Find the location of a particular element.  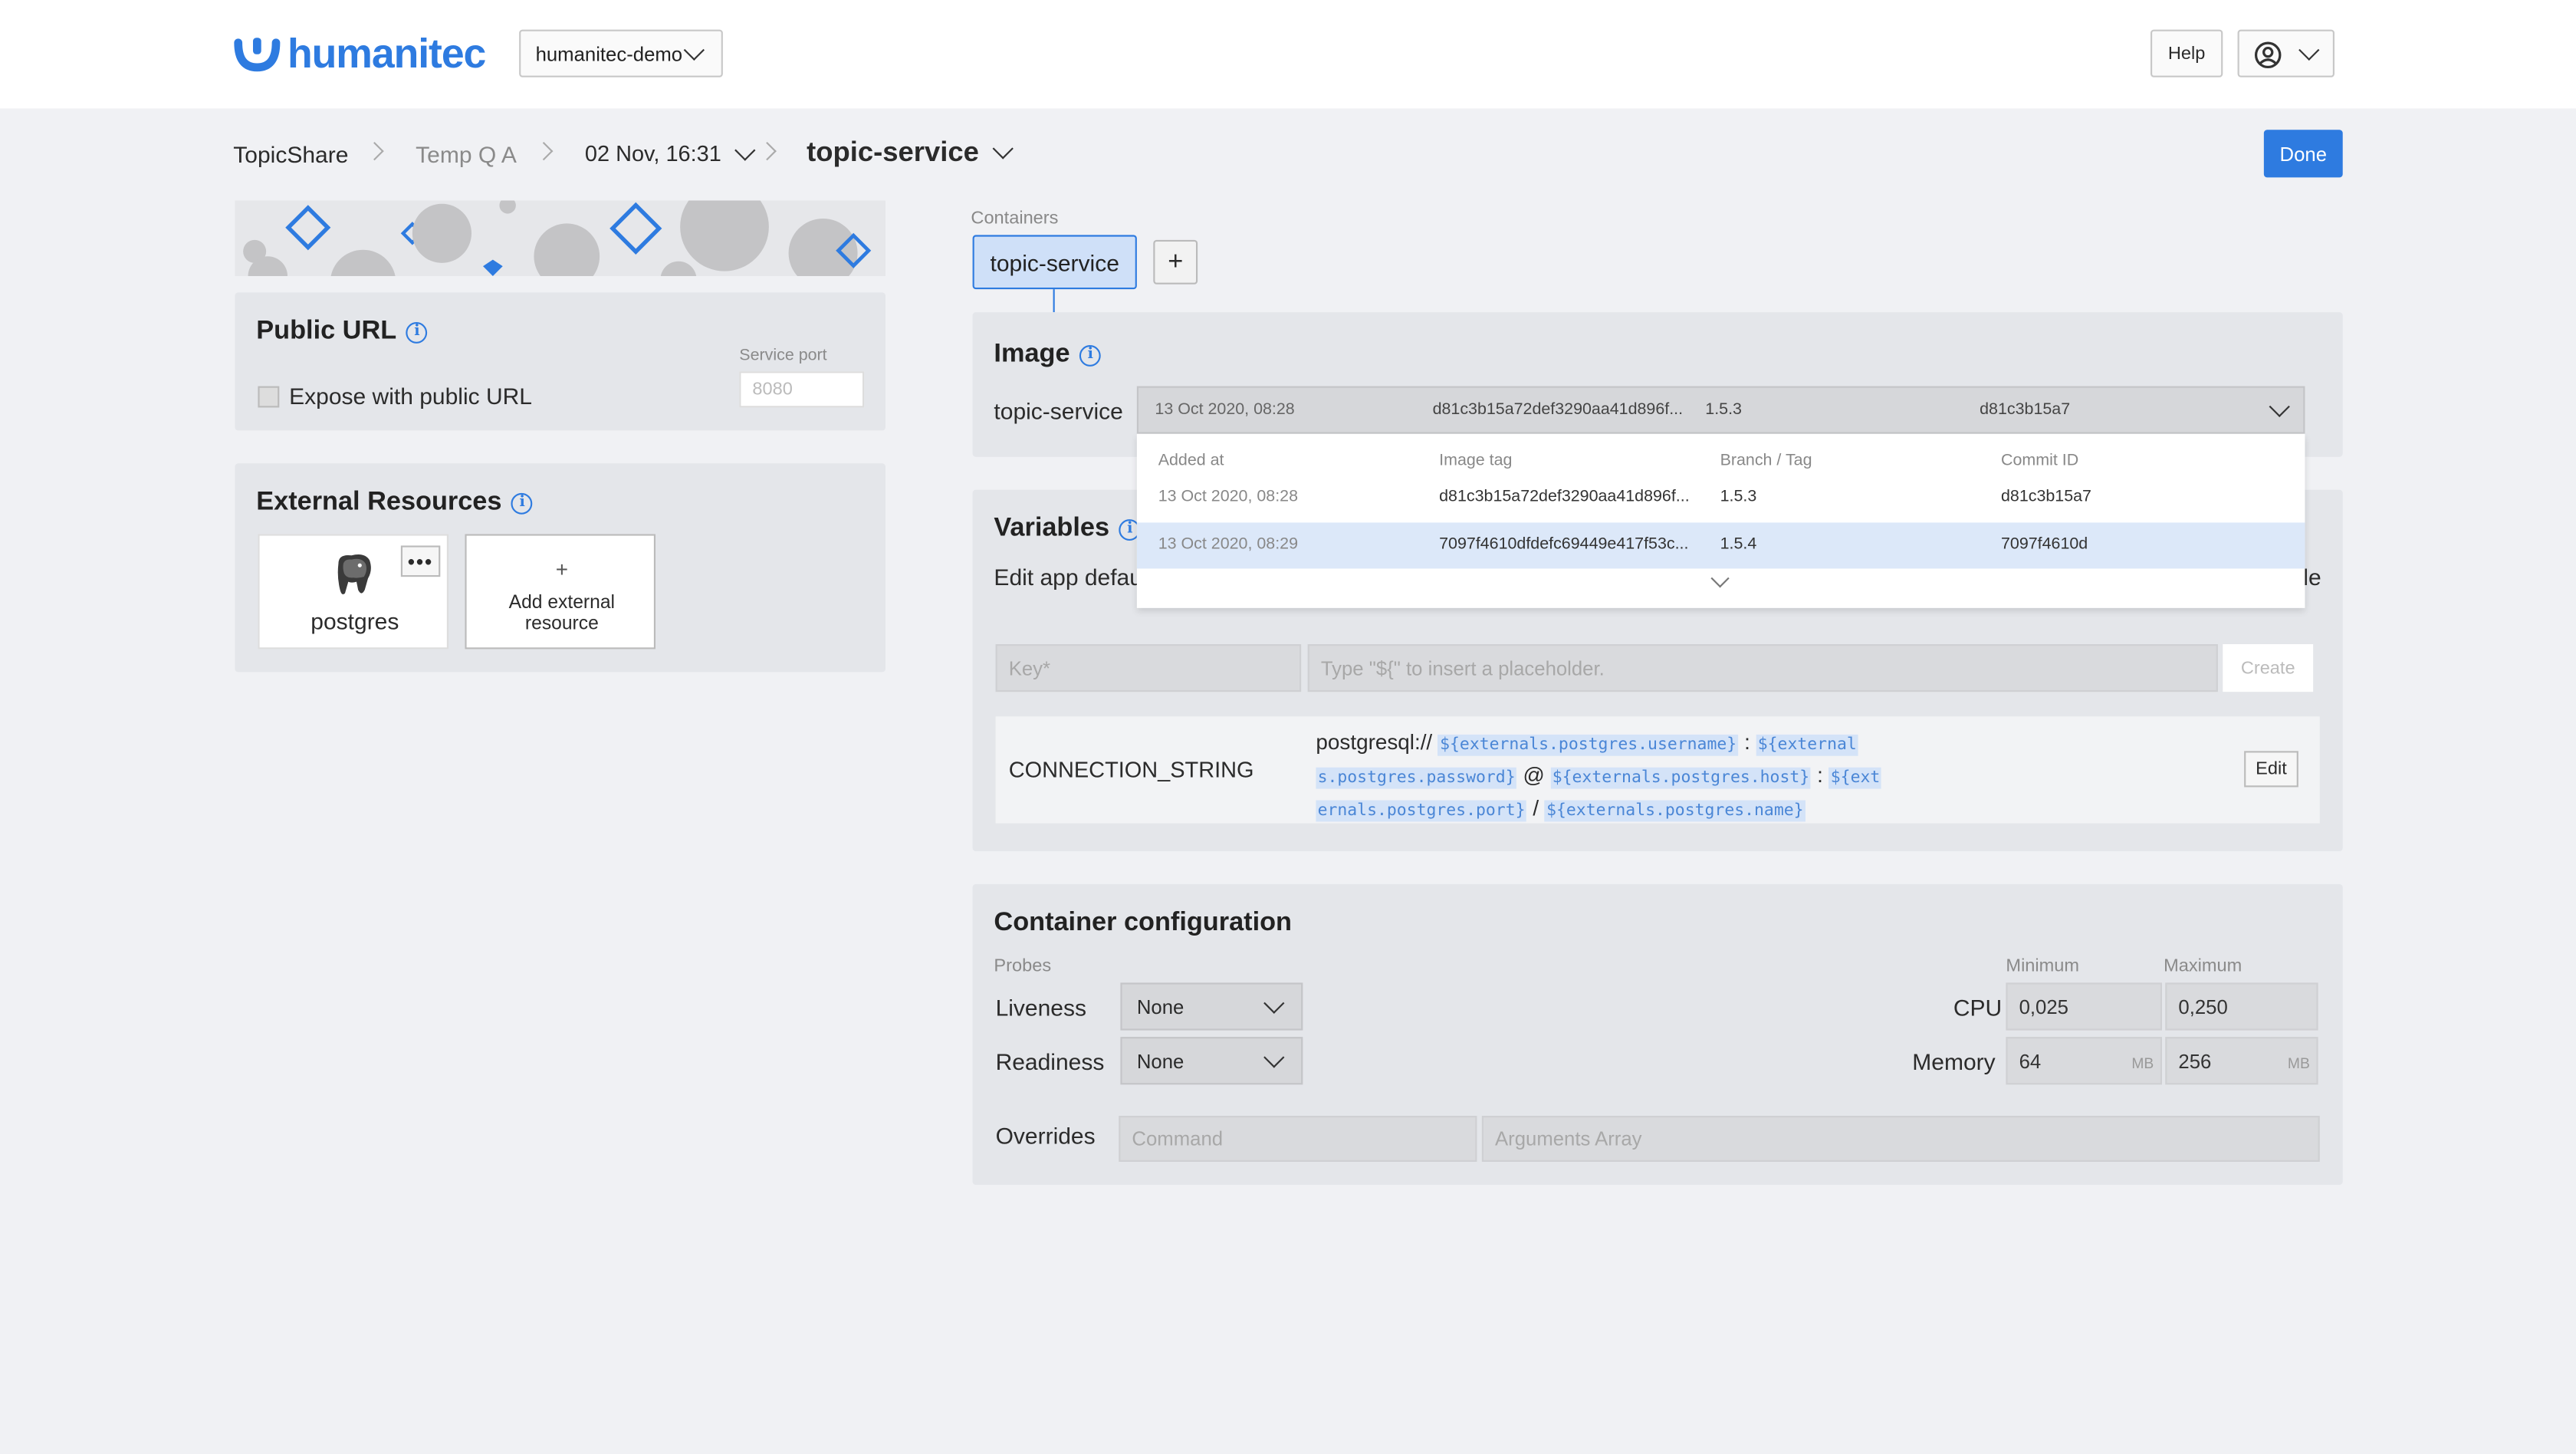

memory-max-input: 256 MB is located at coordinates (2241, 1061).